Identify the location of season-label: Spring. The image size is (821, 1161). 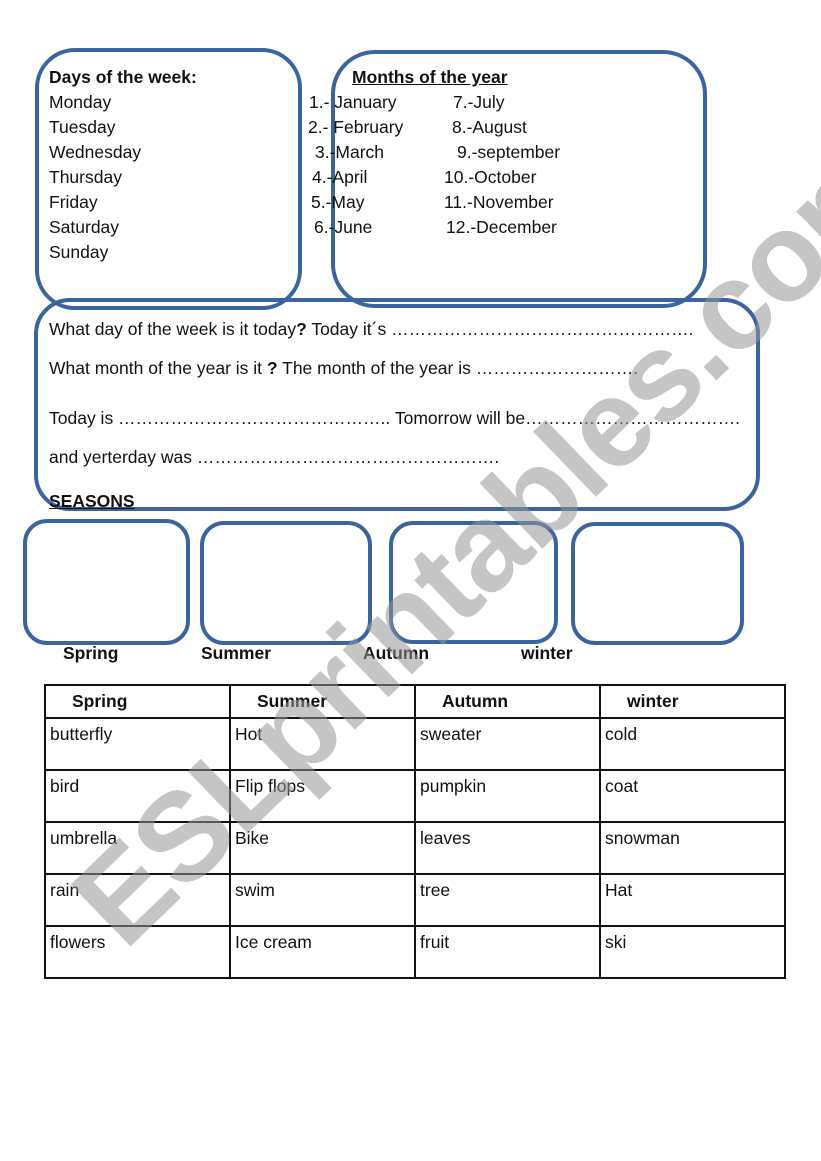
(91, 653).